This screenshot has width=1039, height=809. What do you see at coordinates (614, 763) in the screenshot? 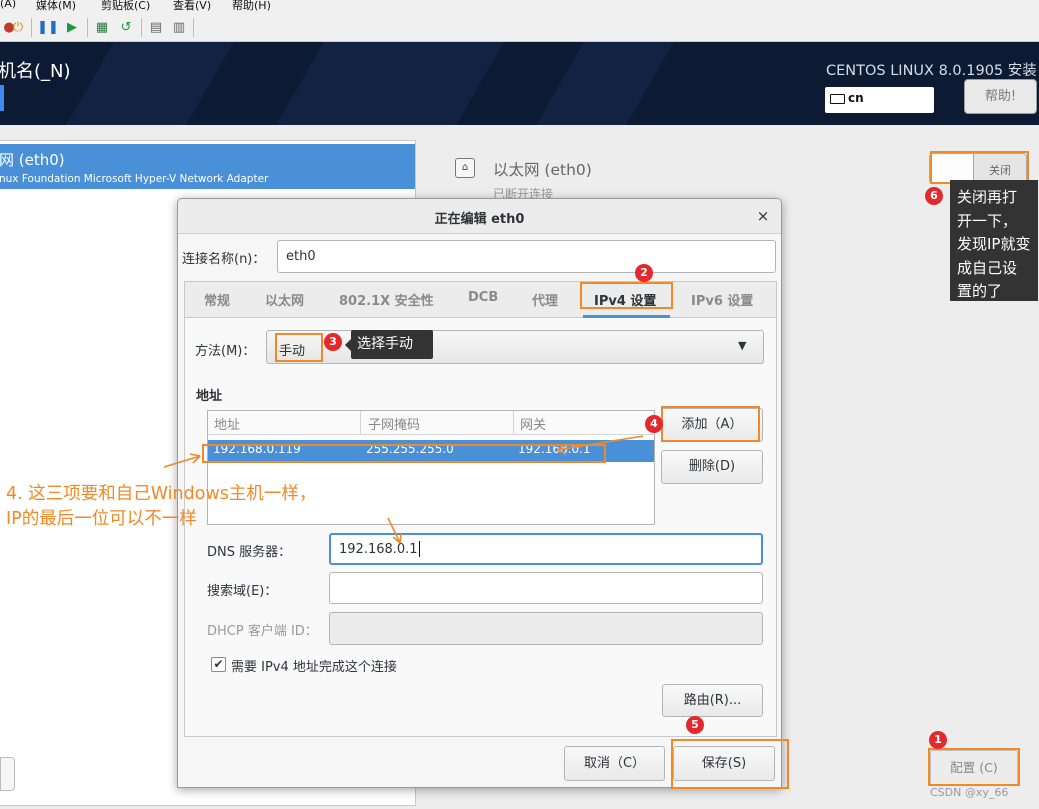
I see `cancel-button: 取消（C）` at bounding box center [614, 763].